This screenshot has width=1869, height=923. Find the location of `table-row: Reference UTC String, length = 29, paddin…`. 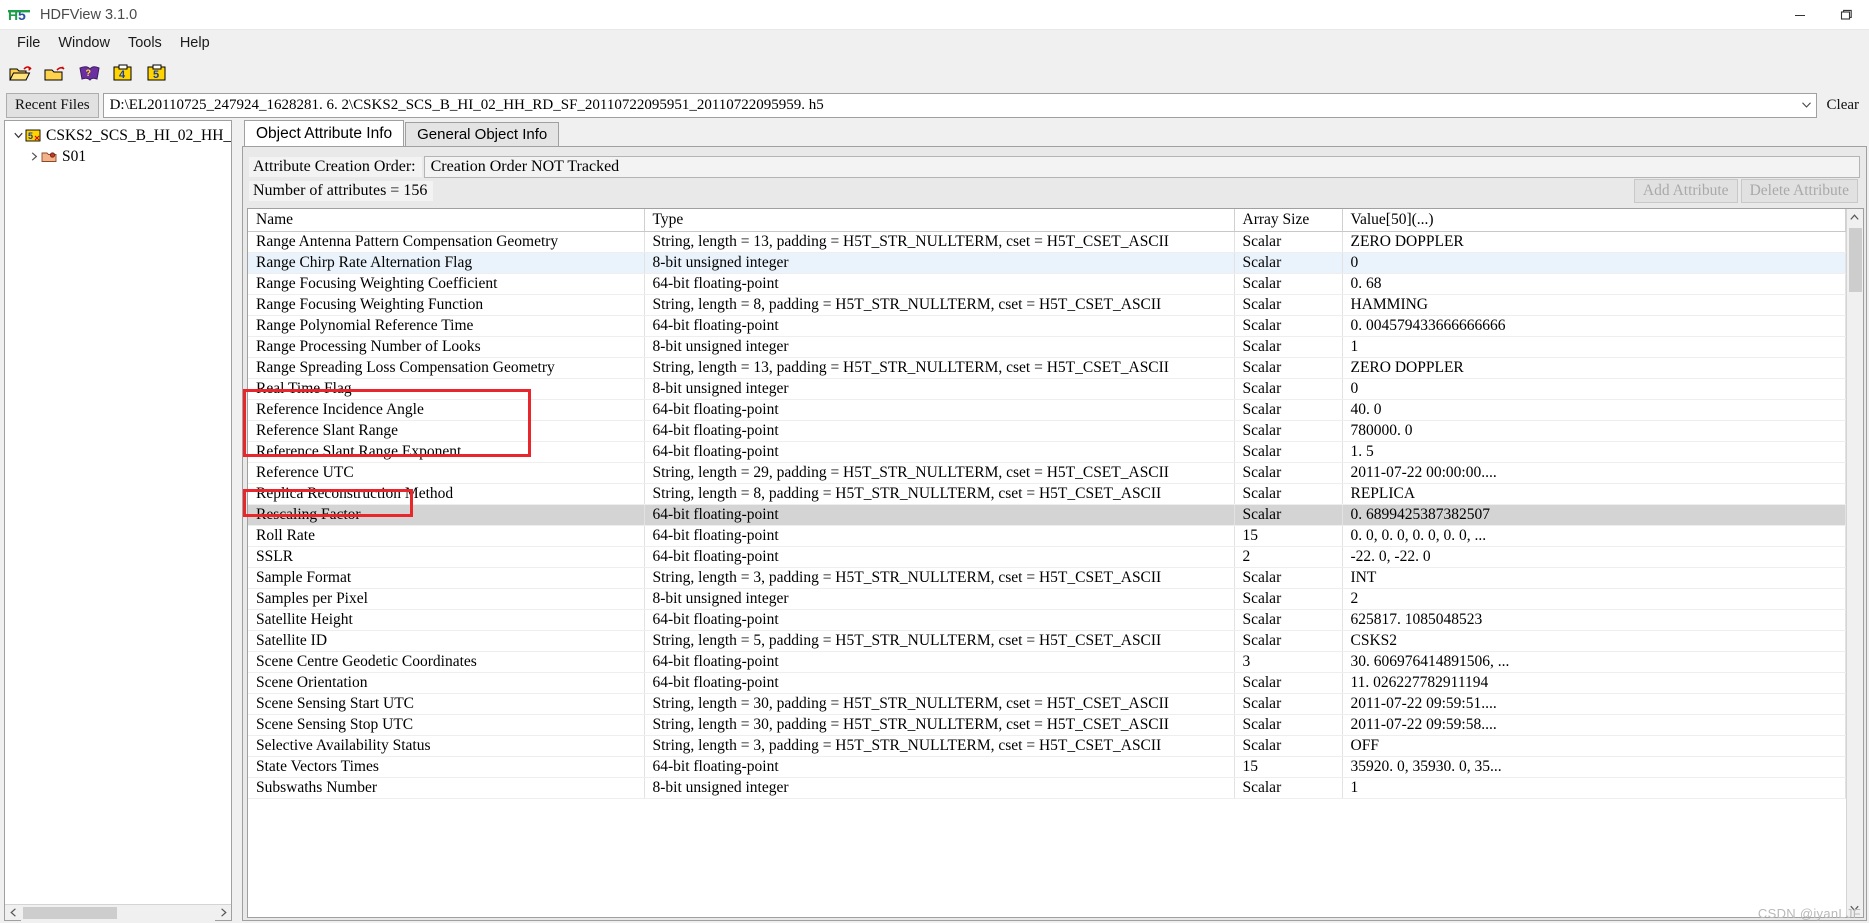

table-row: Reference UTC String, length = 29, paddin… is located at coordinates (1047, 473).